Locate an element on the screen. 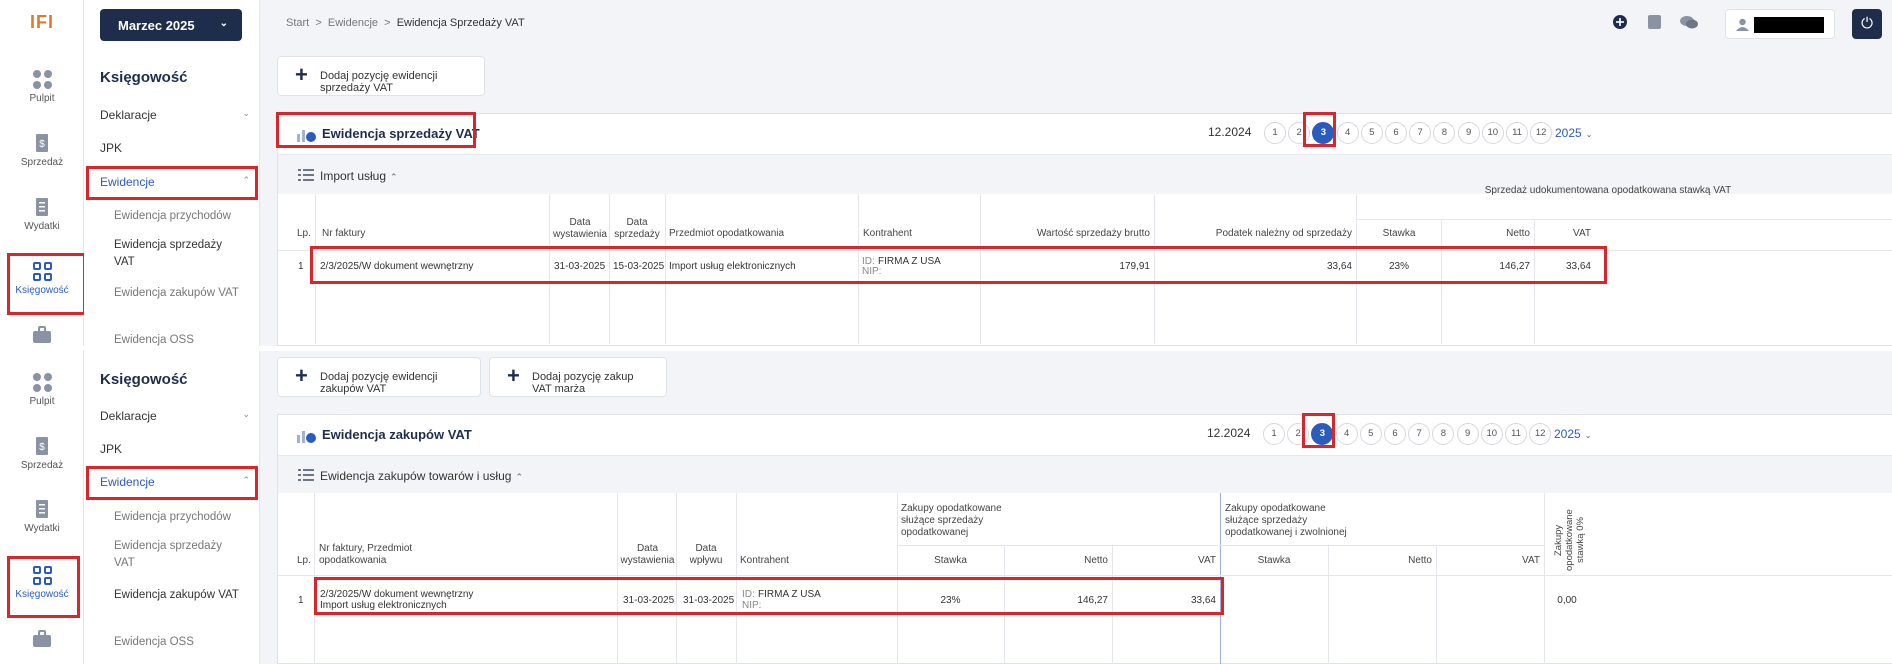 Image resolution: width=1892 pixels, height=664 pixels. breadcrumb-start: Start is located at coordinates (297, 23).